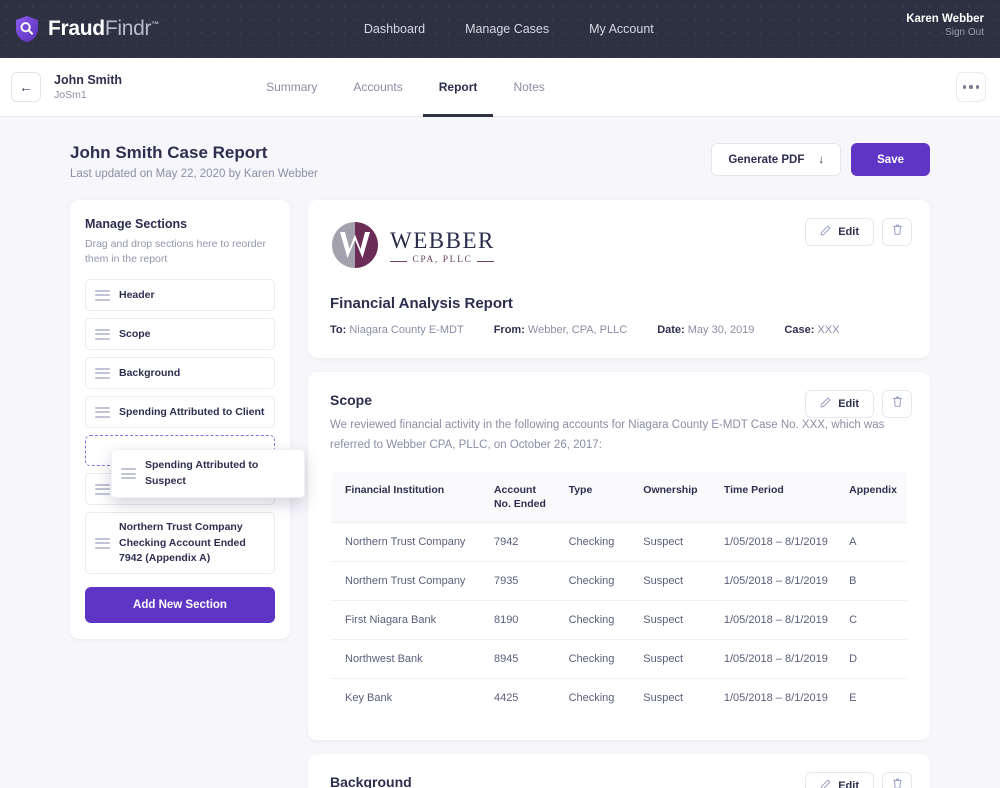  I want to click on rule-right, so click(486, 261).